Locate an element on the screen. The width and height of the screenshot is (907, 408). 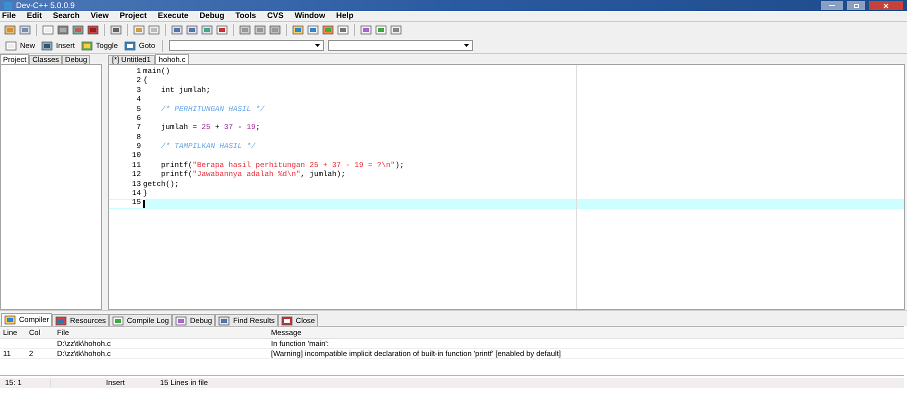
menu-item: Window is located at coordinates (310, 16).